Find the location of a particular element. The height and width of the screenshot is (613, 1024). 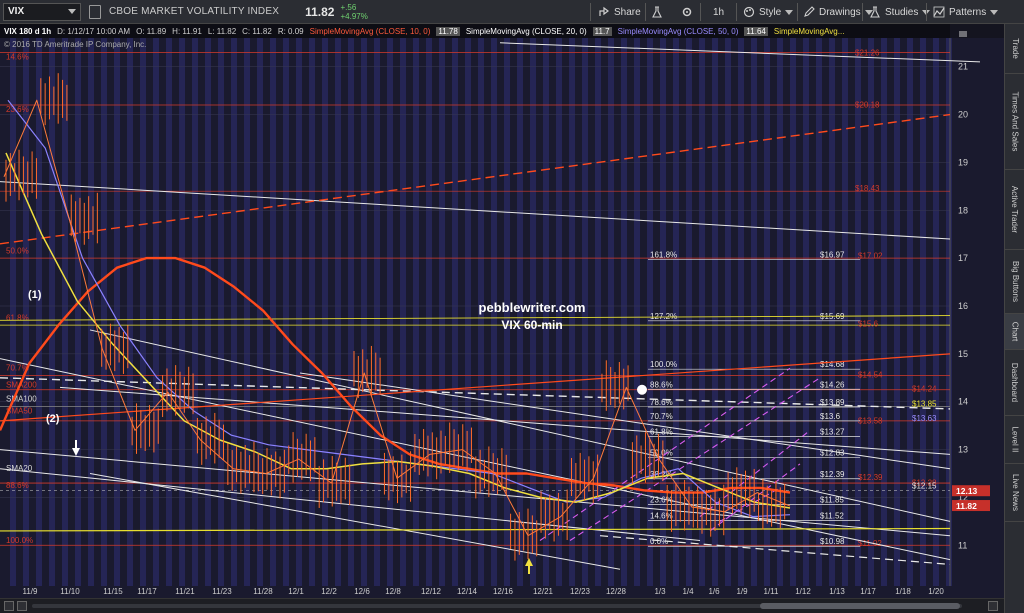

bar-low: L: 11.82 is located at coordinates (222, 31).